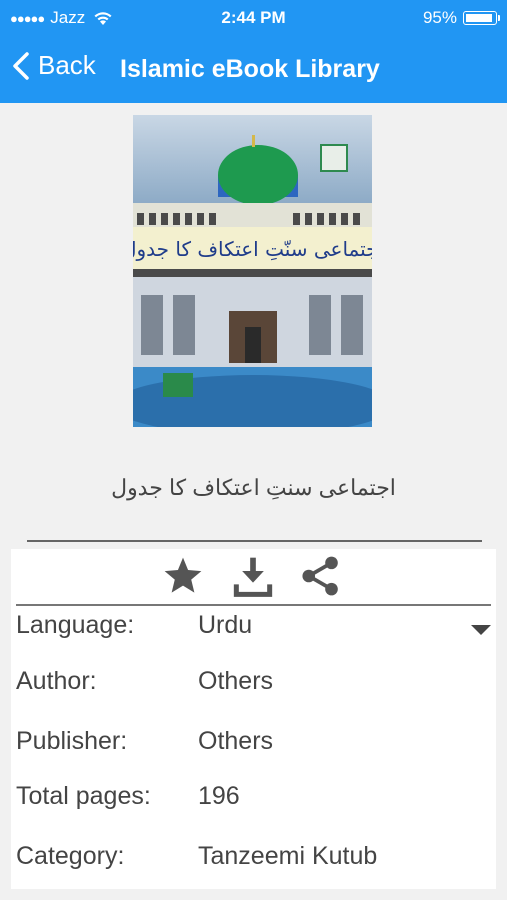 The image size is (507, 900). What do you see at coordinates (21, 65) in the screenshot?
I see `chevron-left-icon` at bounding box center [21, 65].